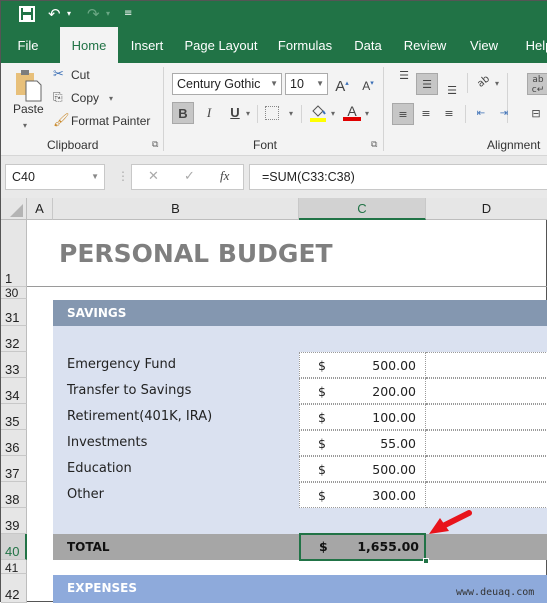  Describe the element at coordinates (452, 88) in the screenshot. I see `bottom-align-icon: ☰` at that location.